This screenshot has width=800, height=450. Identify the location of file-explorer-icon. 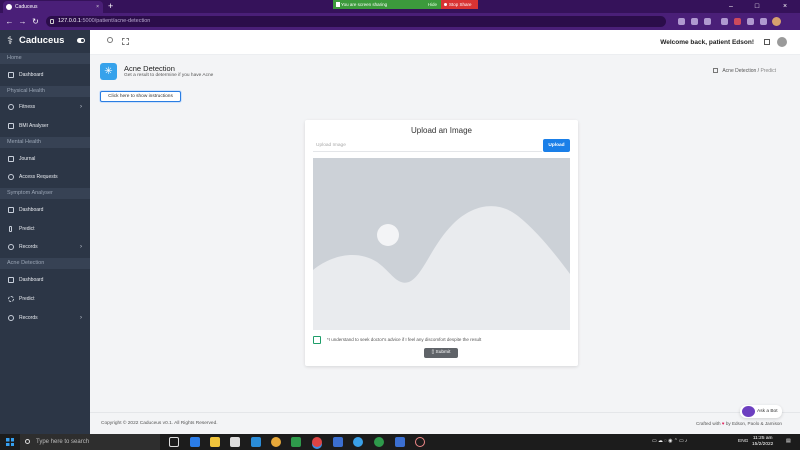
(215, 442).